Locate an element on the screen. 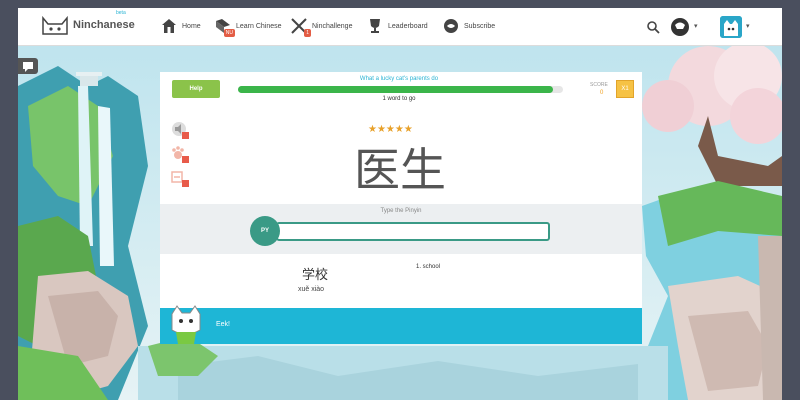  character-hint-button is located at coordinates (180, 178).